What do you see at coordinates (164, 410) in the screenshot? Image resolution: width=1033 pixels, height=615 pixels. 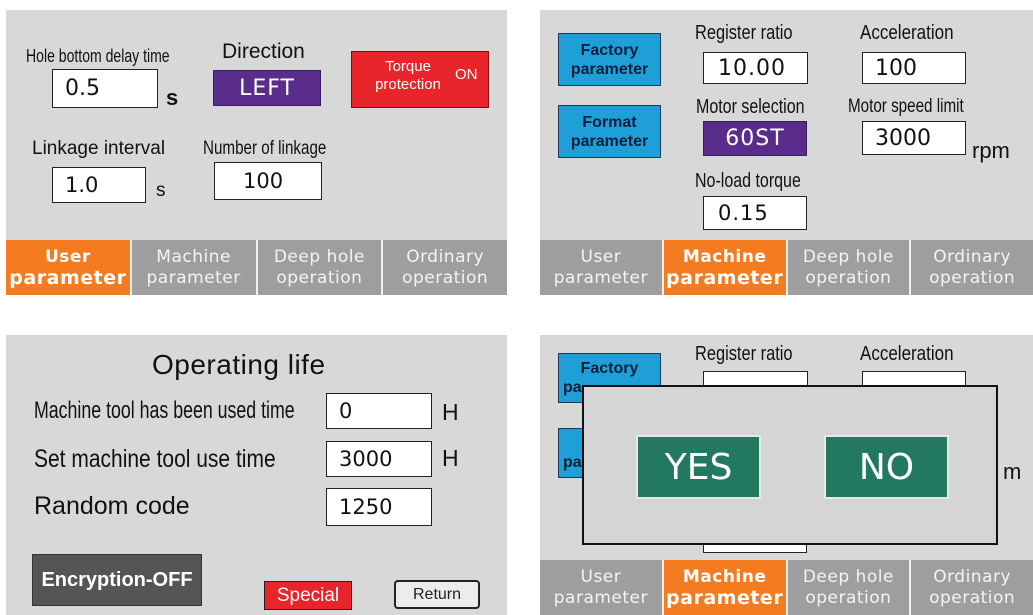 I see `used-time-label: Machine tool has been used time` at bounding box center [164, 410].